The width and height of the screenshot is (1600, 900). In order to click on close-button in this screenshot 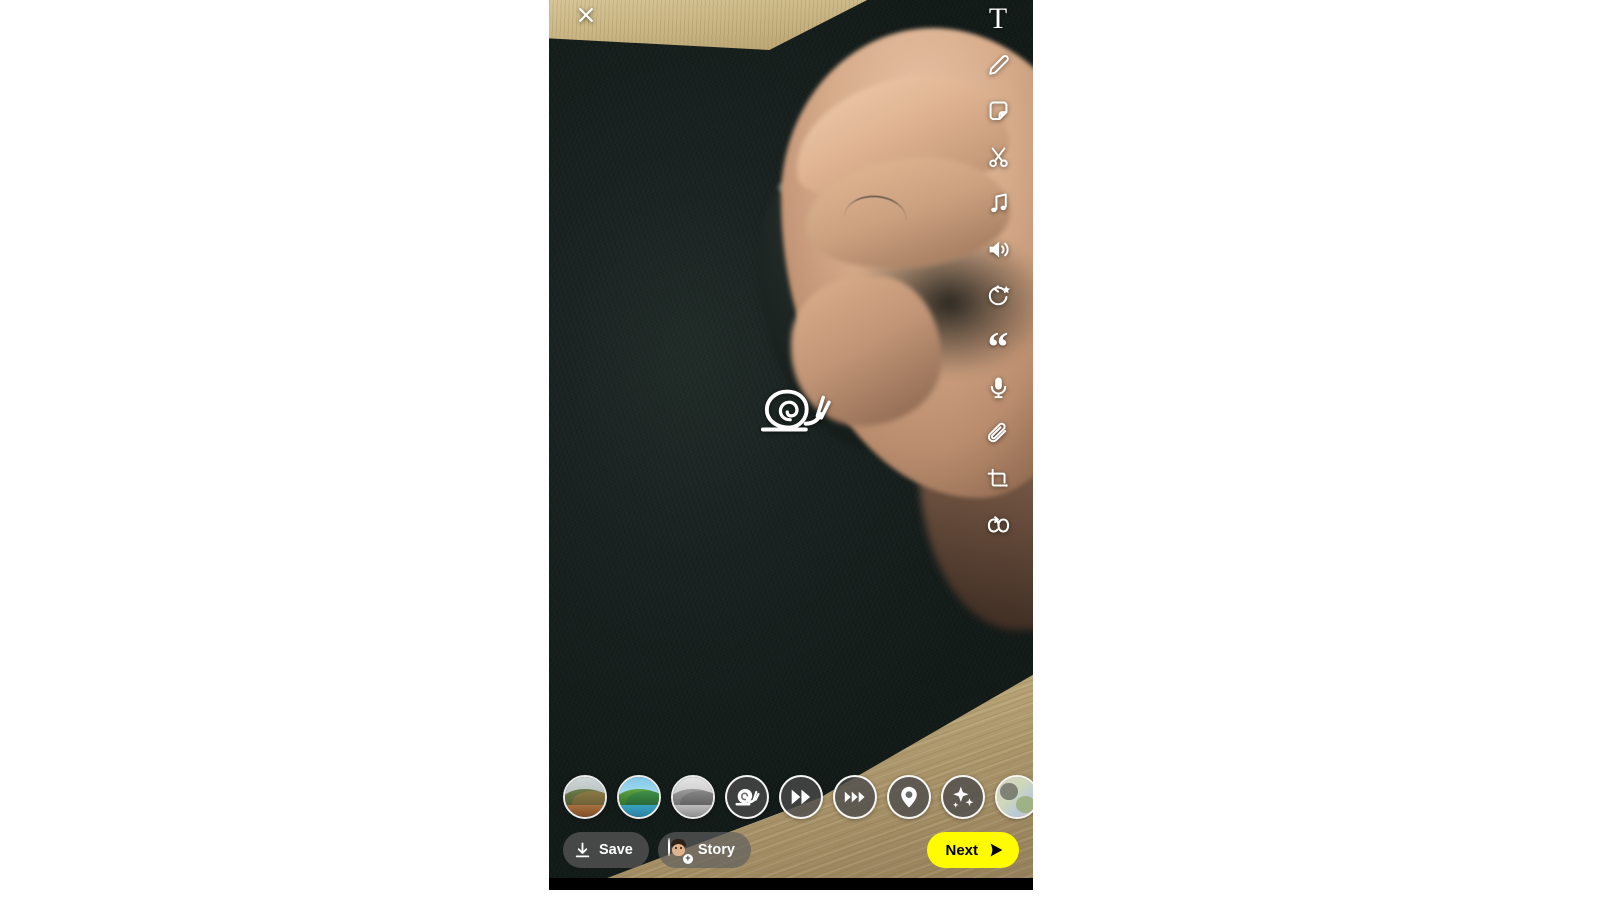, I will do `click(586, 15)`.